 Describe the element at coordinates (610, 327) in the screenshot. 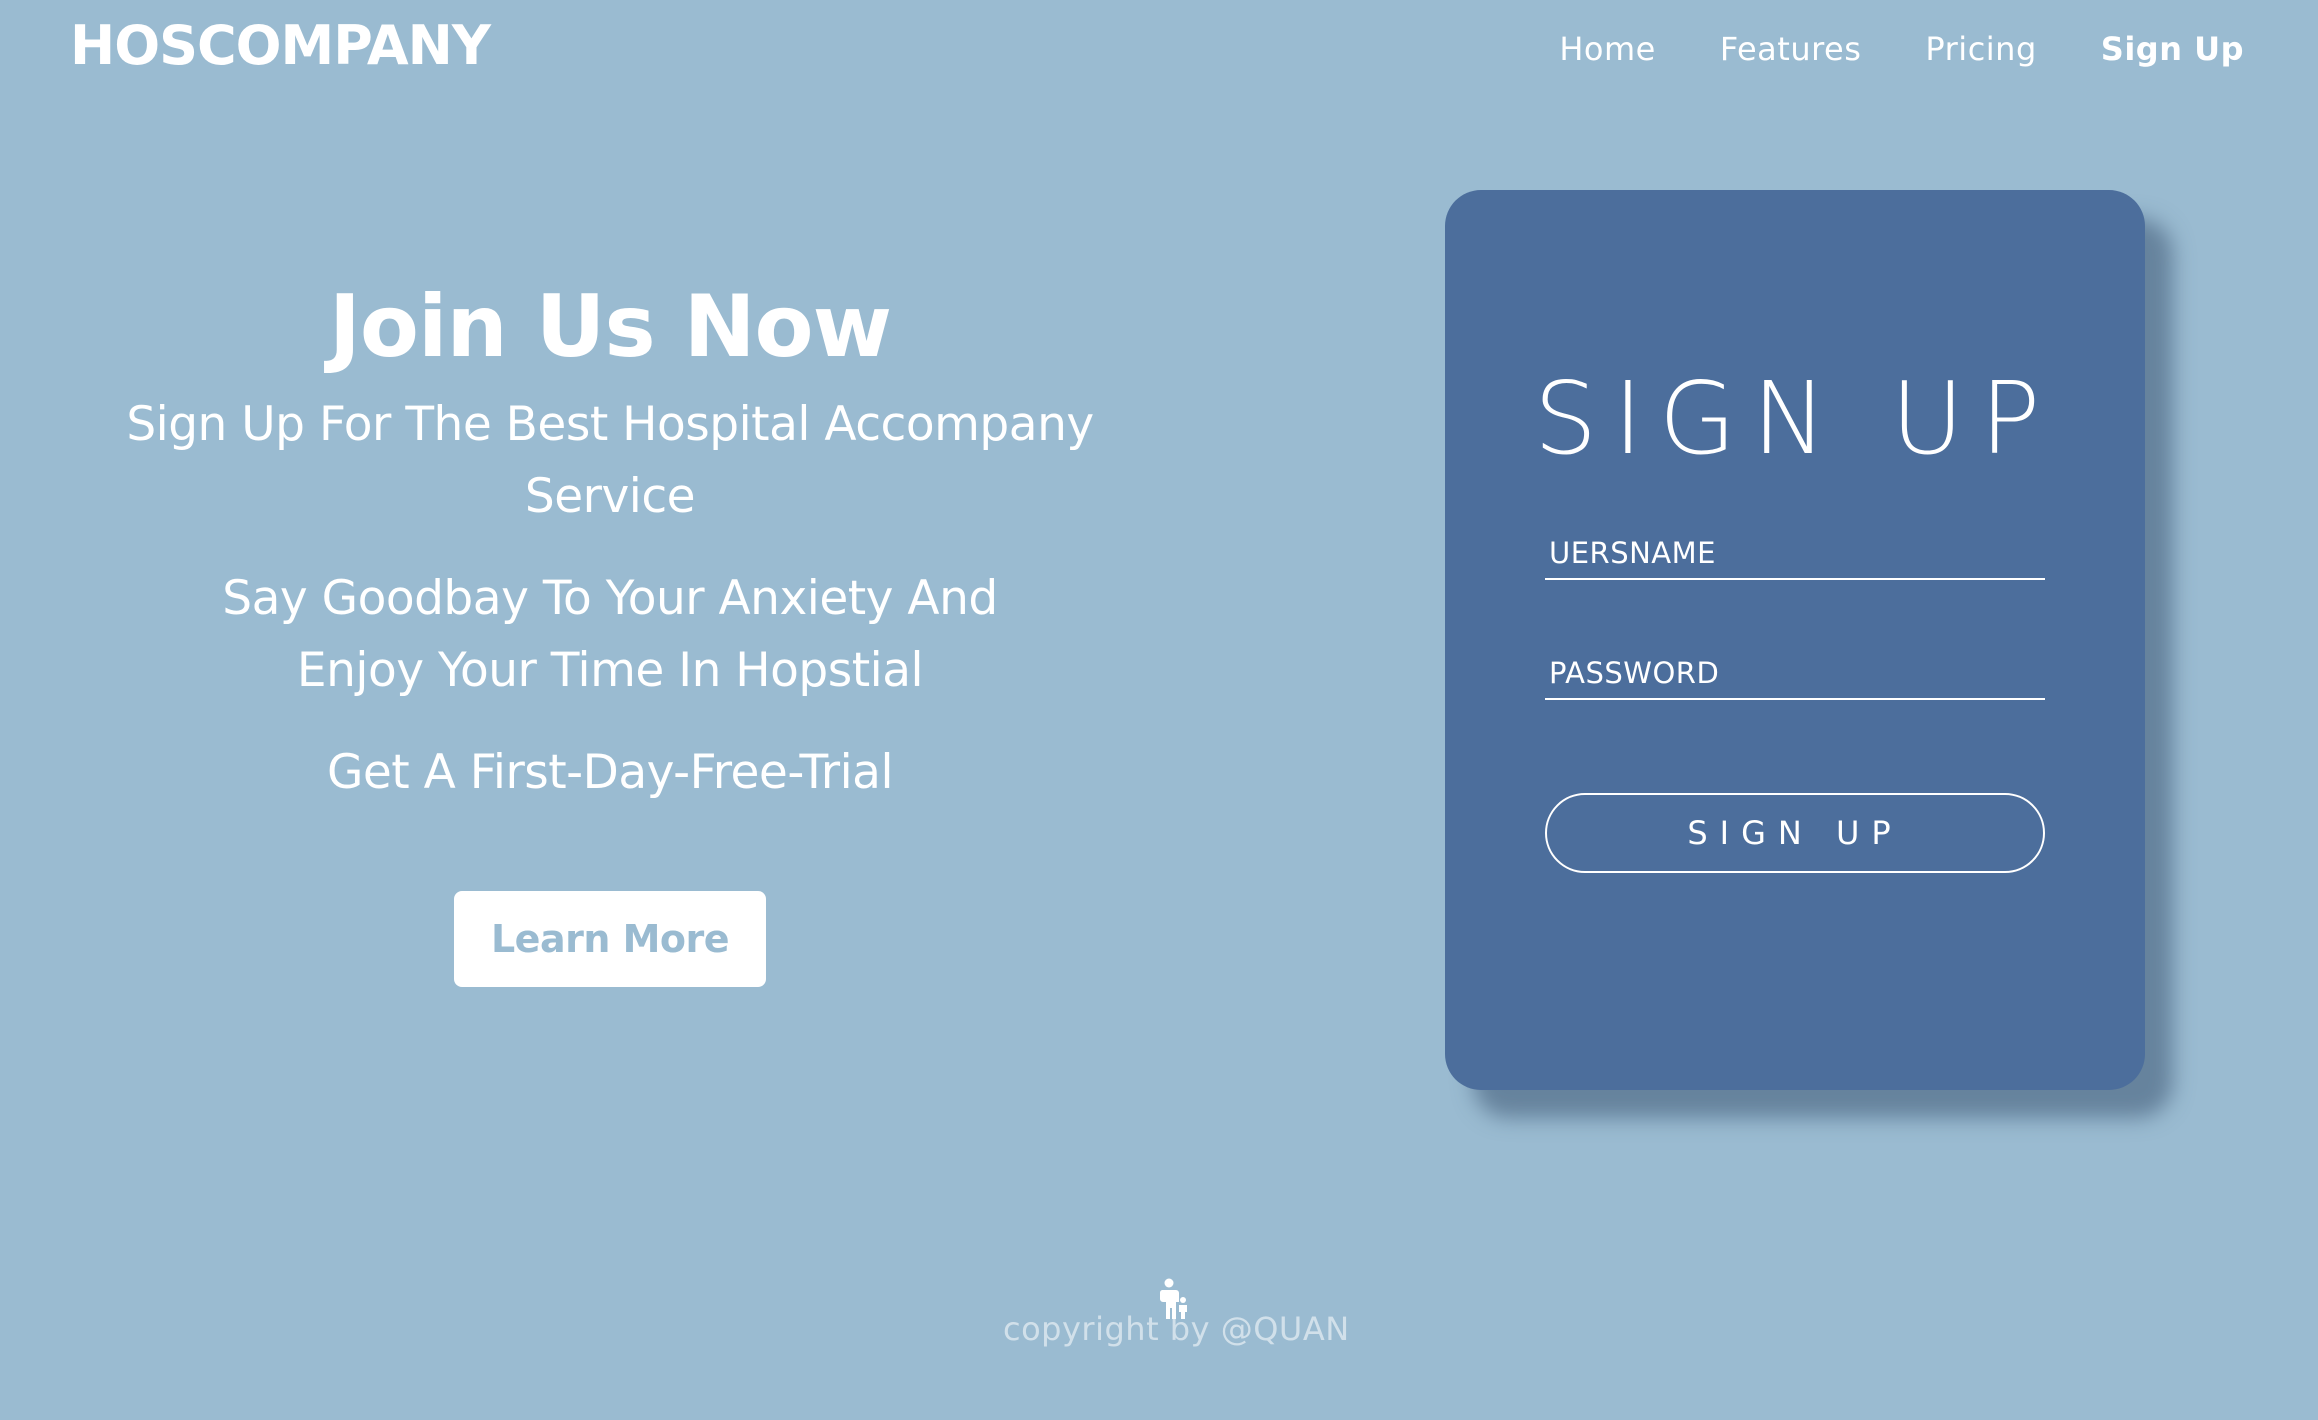

I see `hero-title: Join Us Now` at that location.